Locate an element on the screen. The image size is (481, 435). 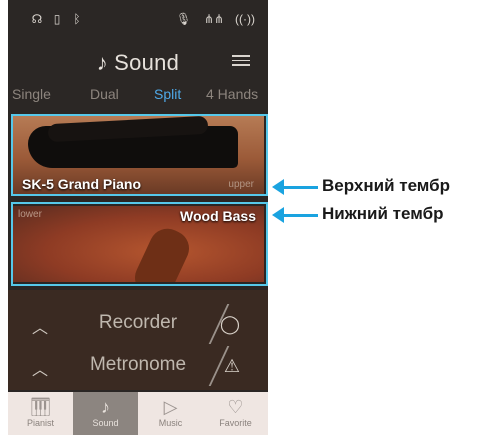
tab-dual: Dual is located at coordinates (104, 94).